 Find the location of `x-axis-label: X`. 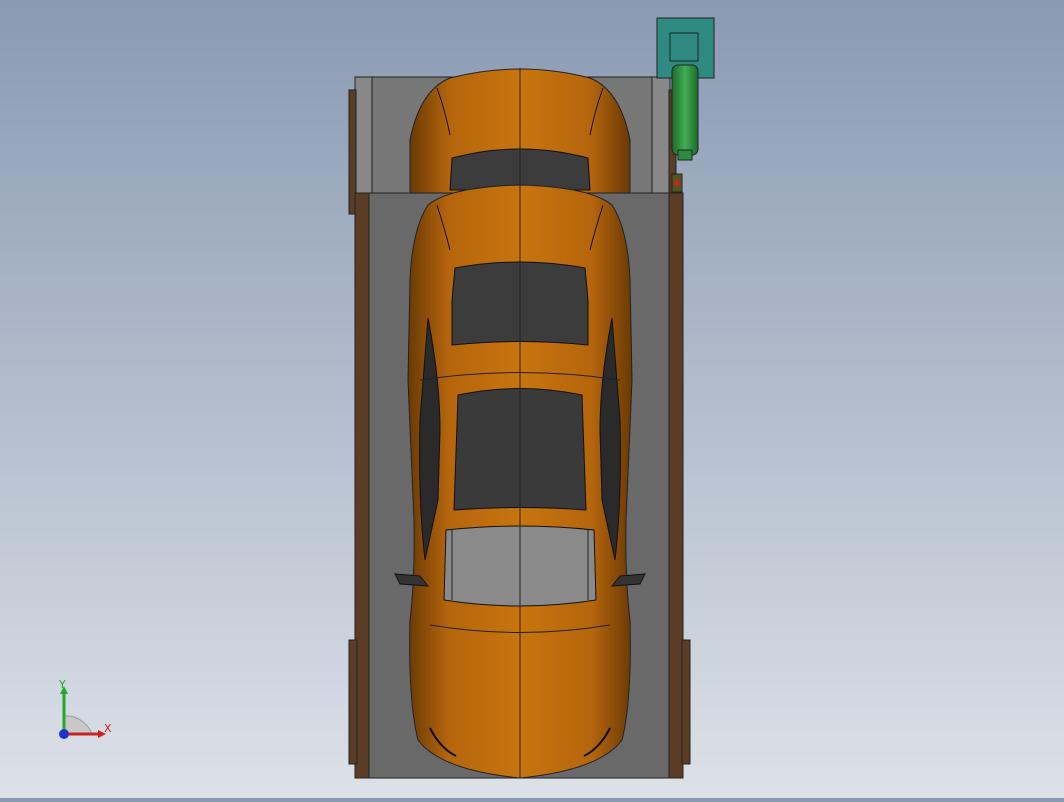

x-axis-label: X is located at coordinates (108, 728).